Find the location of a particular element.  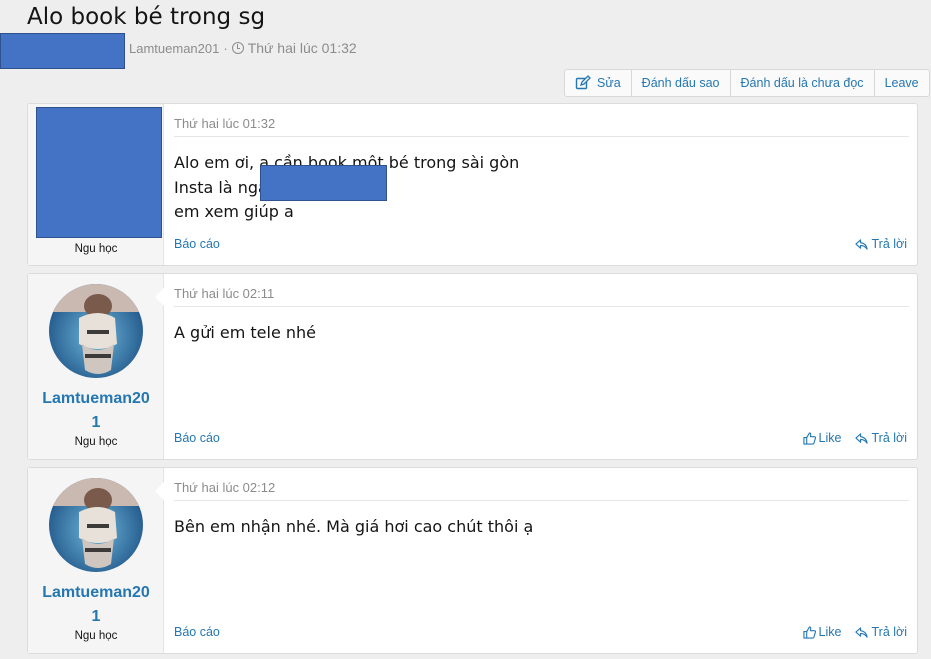

thread-title: Alo book bé trong sg is located at coordinates (146, 17).